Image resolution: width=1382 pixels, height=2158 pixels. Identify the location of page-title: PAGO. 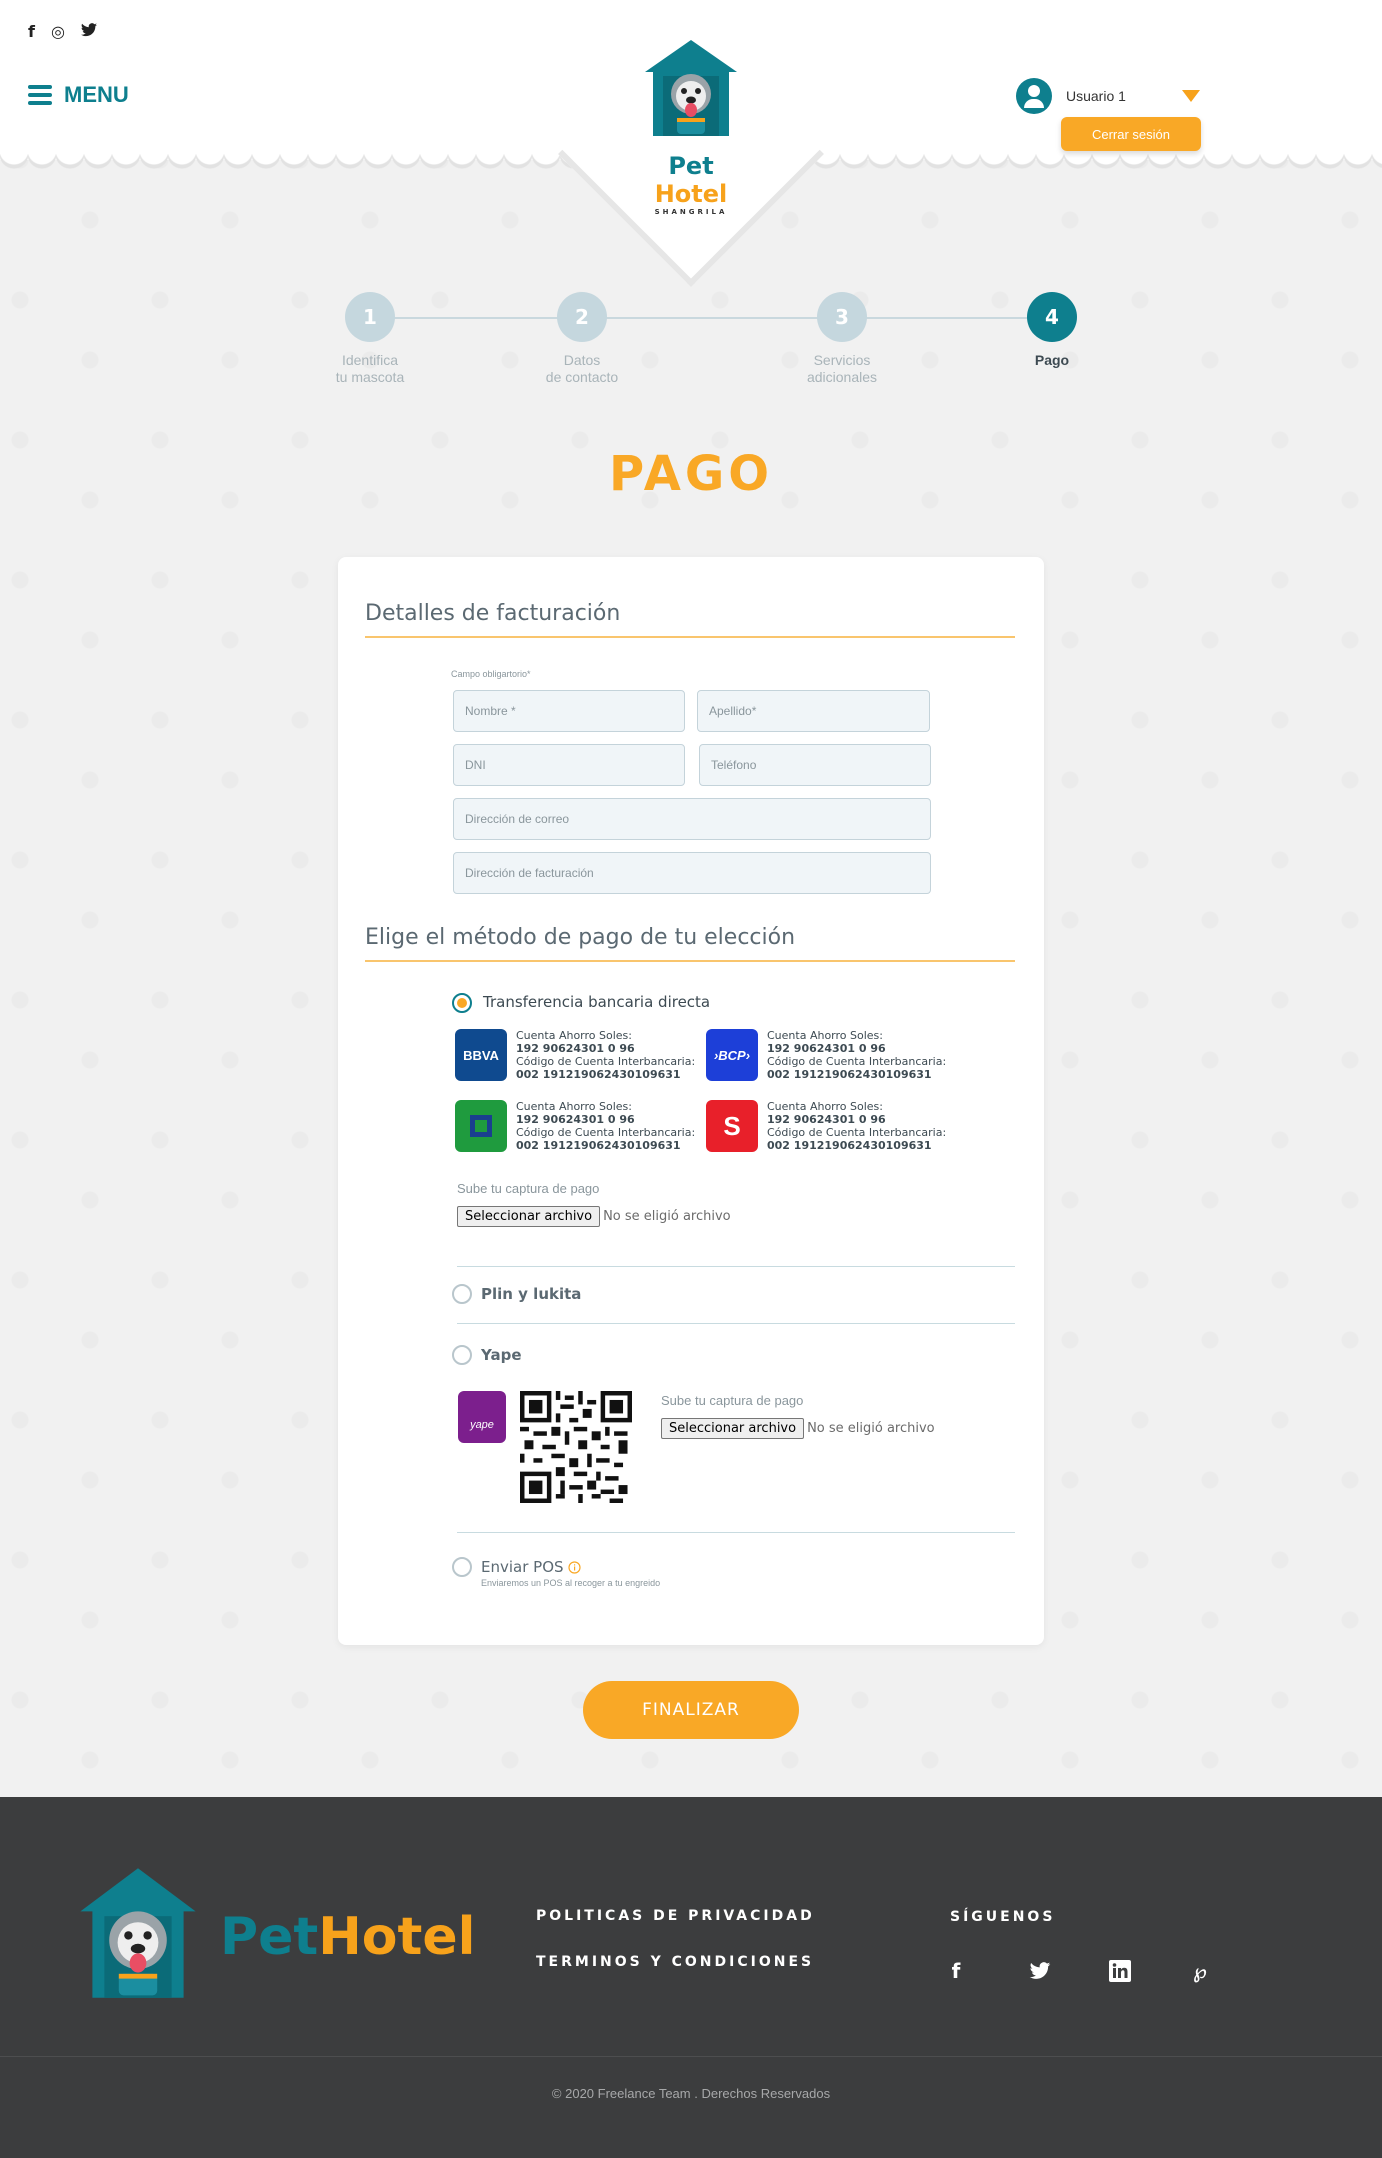
(691, 474).